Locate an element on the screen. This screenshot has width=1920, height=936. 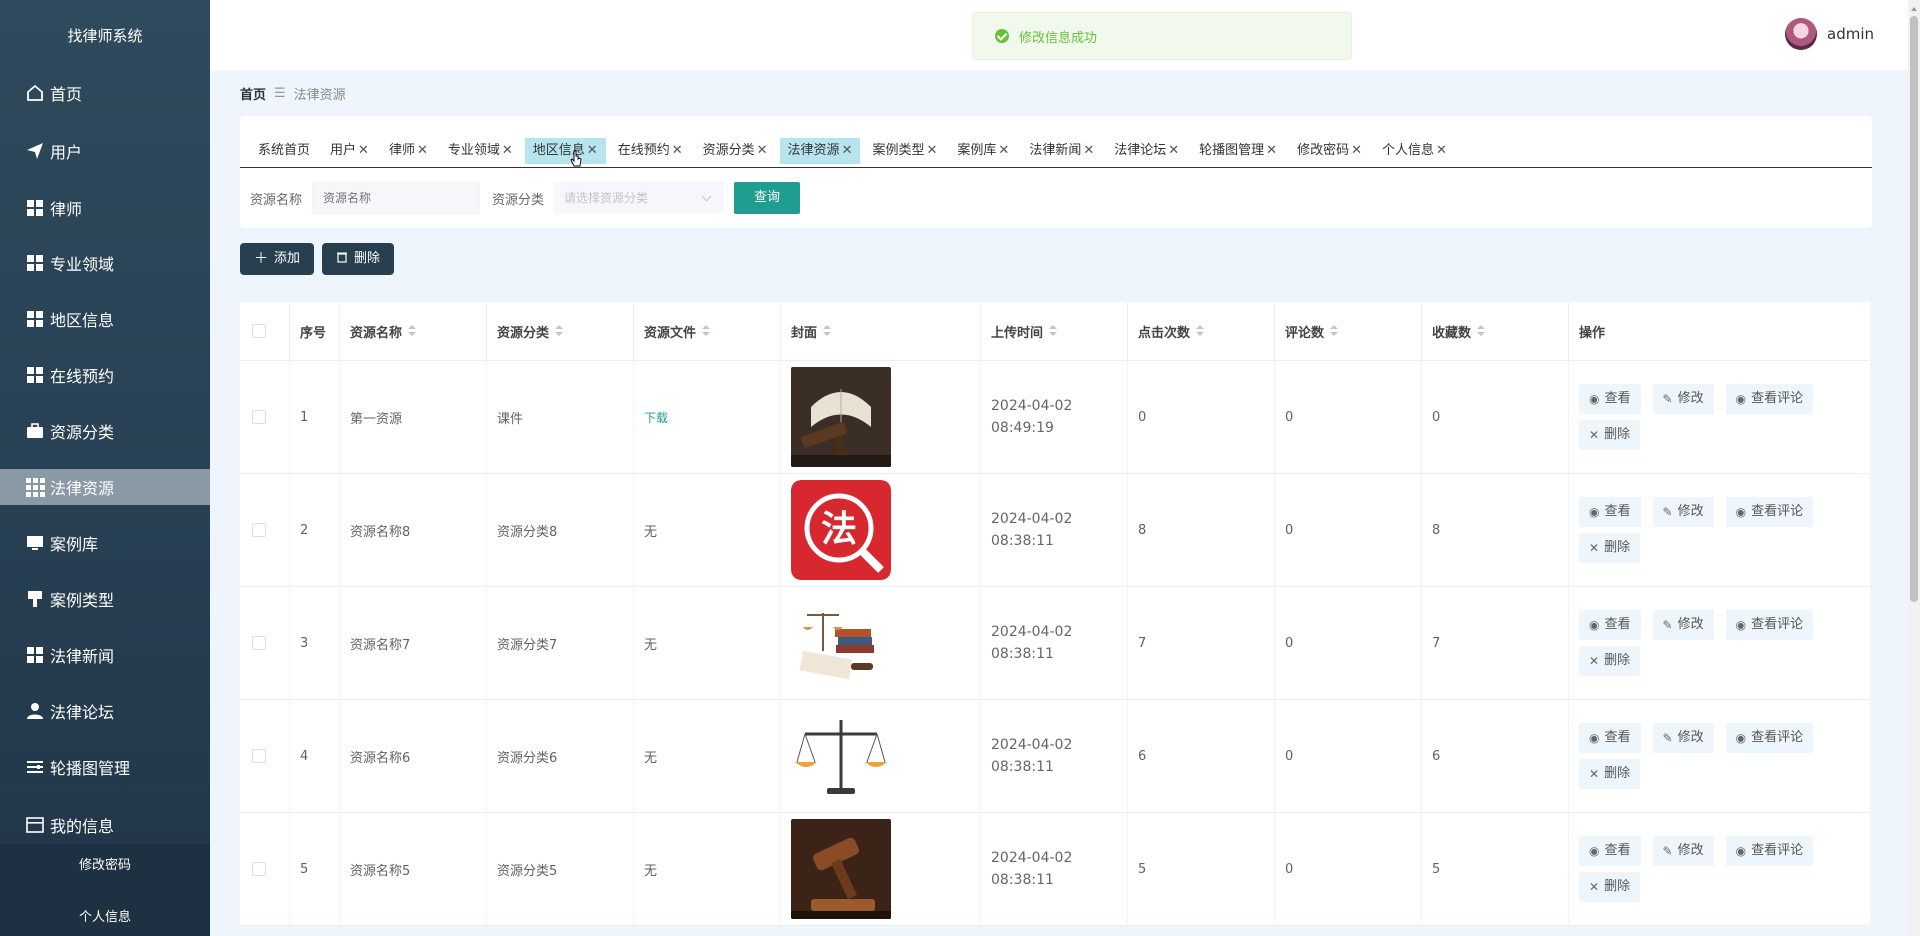
tab-legal-news: 法律新闻 ✕ is located at coordinates (1061, 151).